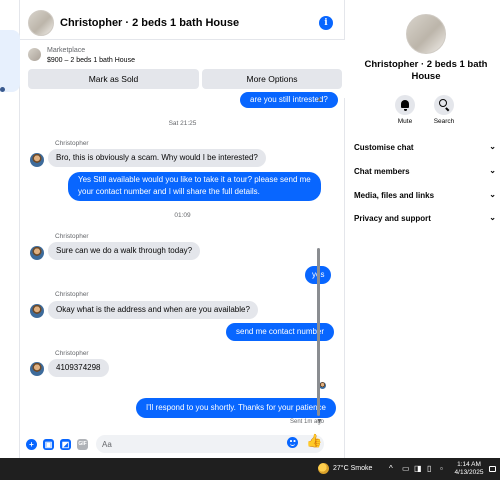  Describe the element at coordinates (382, 171) in the screenshot. I see `section-label: Chat members` at that location.